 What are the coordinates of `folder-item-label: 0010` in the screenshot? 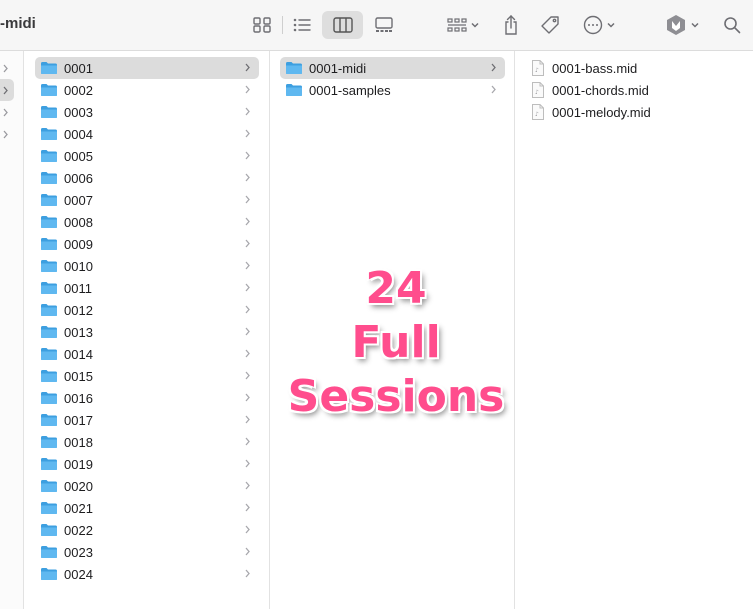 It's located at (78, 266).